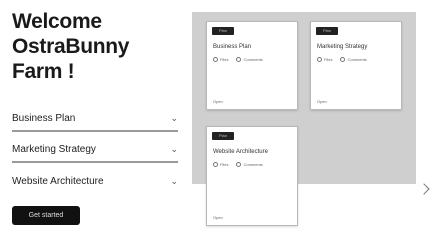 Image resolution: width=435 pixels, height=245 pixels. What do you see at coordinates (240, 152) in the screenshot?
I see `card-title: Website Architecture` at bounding box center [240, 152].